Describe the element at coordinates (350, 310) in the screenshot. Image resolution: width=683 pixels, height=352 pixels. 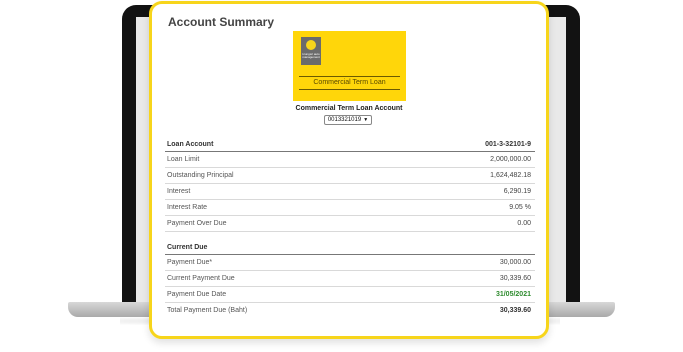
I see `table-row-total: Total Payment Due (Baht) 30,339.60` at that location.